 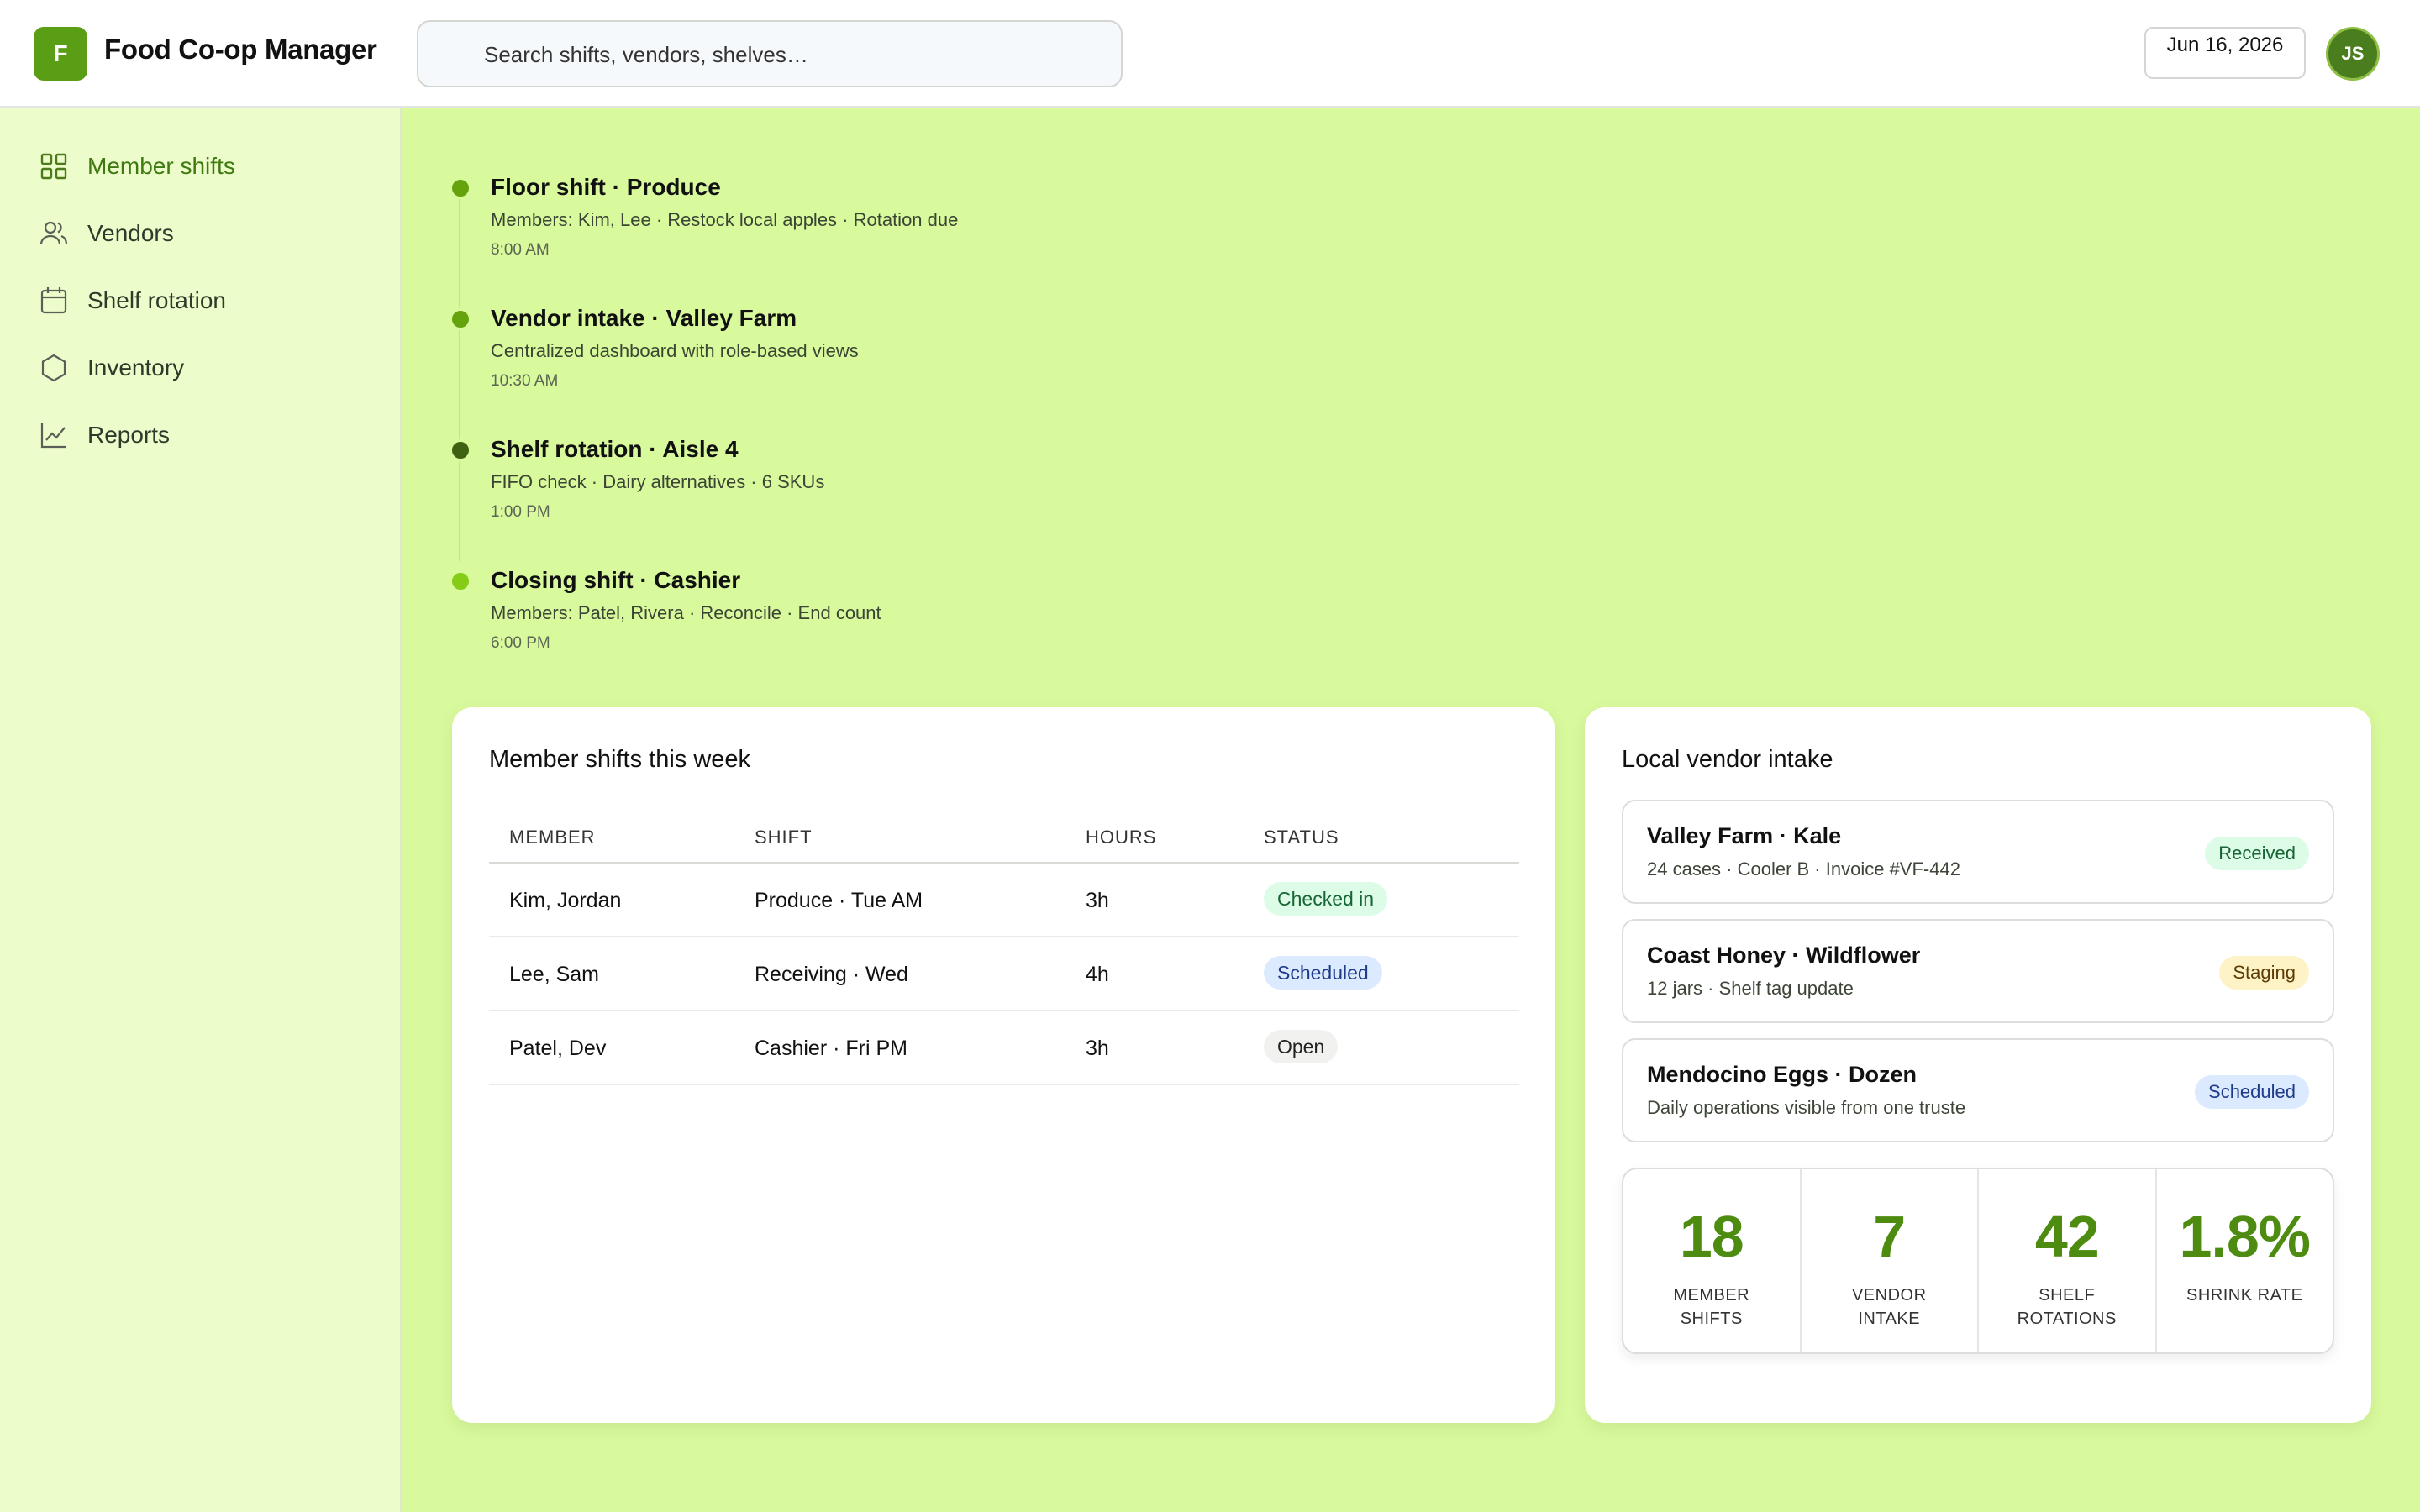 What do you see at coordinates (525, 381) in the screenshot?
I see `timeline-time: 10:30 AM` at bounding box center [525, 381].